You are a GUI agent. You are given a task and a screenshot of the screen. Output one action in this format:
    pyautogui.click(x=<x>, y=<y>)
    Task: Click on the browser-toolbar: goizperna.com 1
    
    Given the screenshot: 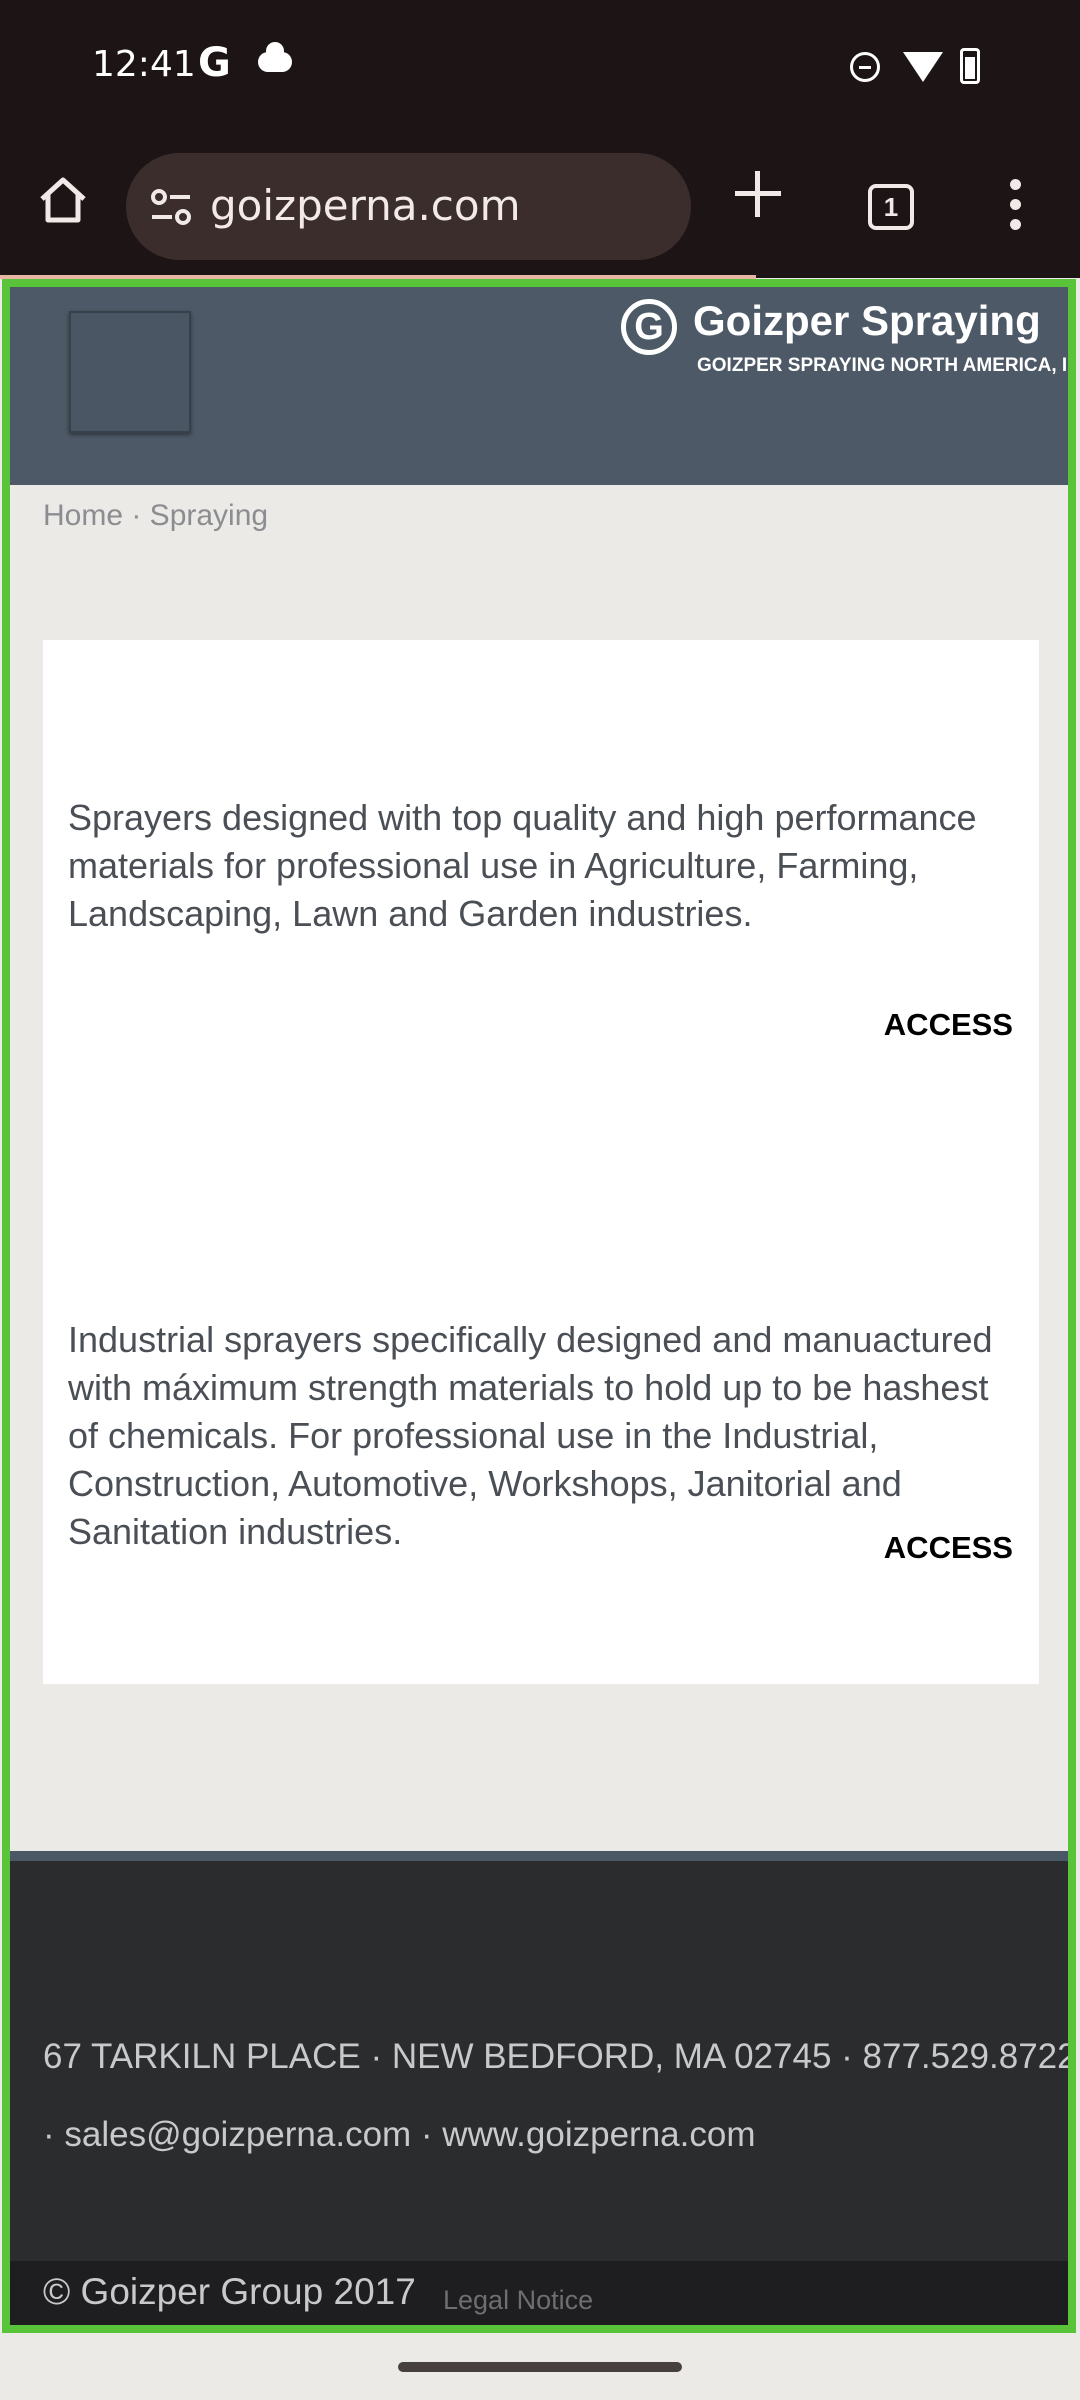 What is the action you would take?
    pyautogui.click(x=540, y=206)
    